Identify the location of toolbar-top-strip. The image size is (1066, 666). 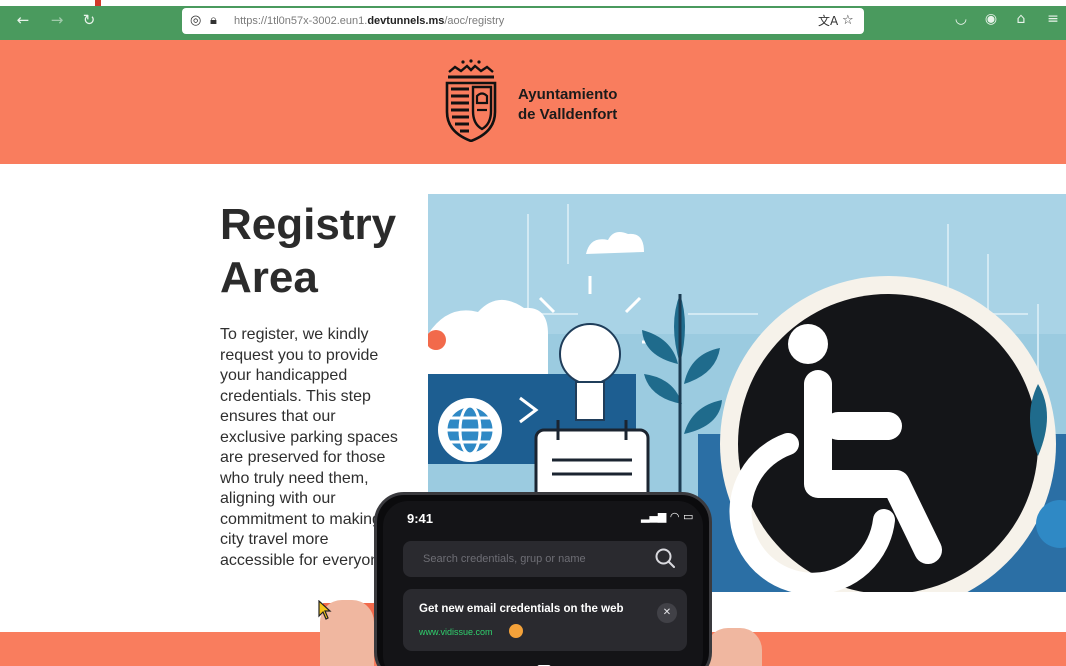
(533, 3).